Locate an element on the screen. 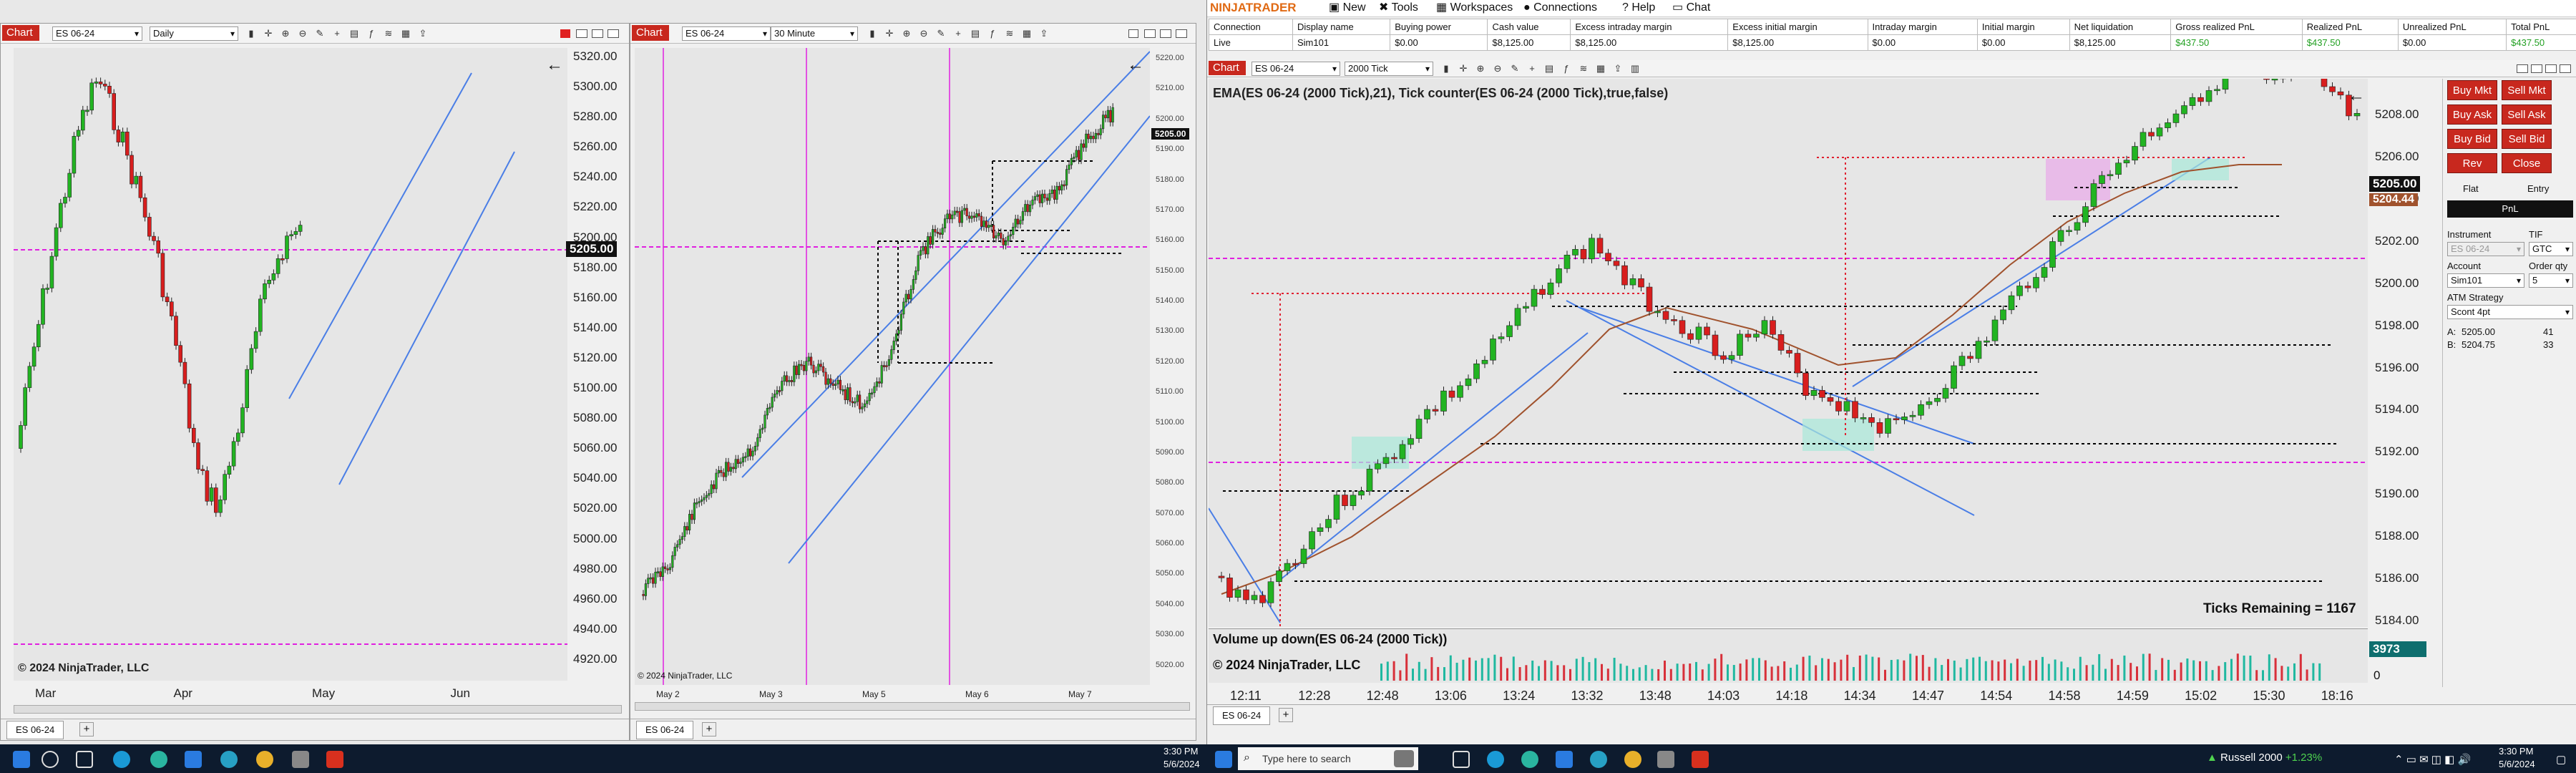 This screenshot has height=773, width=2576. ticker-widget: ▲ Russell 2000 +1.23% is located at coordinates (2264, 758).